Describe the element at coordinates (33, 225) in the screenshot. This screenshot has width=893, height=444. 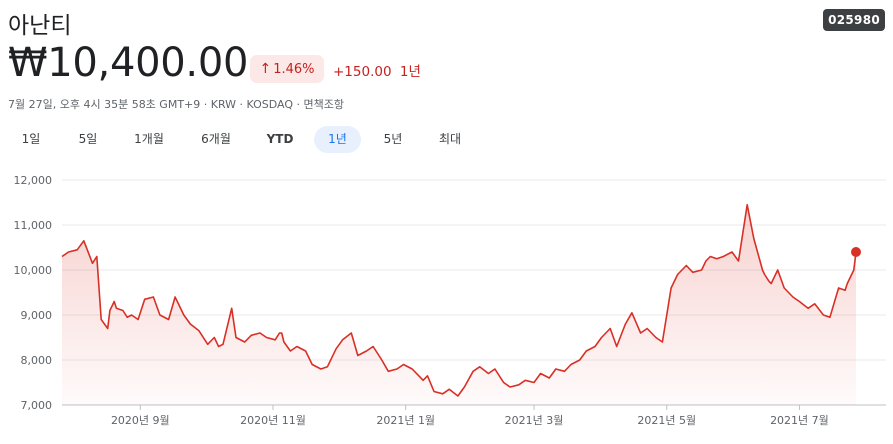
I see `y-tick-label: 11,000` at that location.